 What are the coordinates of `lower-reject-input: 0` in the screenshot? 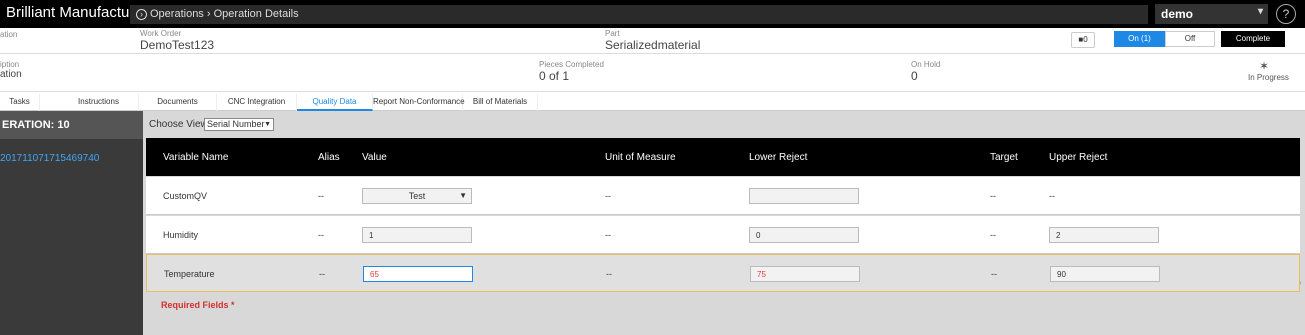 It's located at (804, 235).